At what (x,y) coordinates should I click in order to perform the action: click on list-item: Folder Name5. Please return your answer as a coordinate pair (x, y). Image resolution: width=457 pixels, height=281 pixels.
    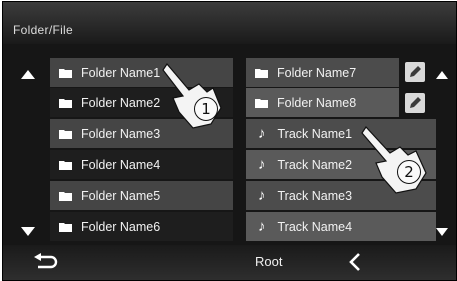
    Looking at the image, I should click on (141, 195).